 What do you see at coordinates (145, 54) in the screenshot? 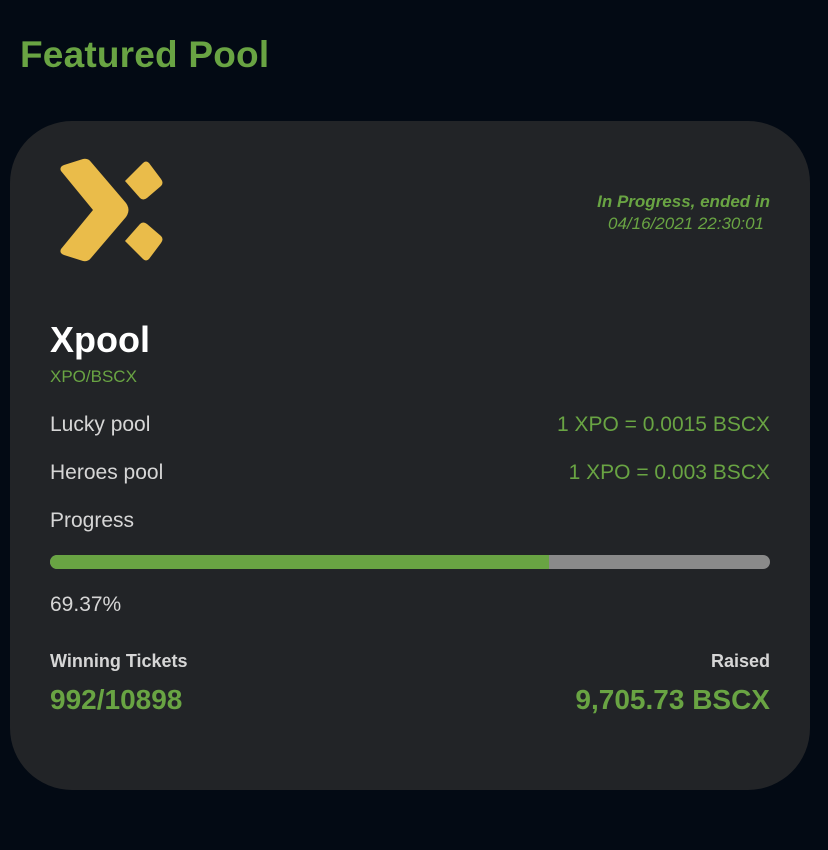
I see `page-title: Featured Pool` at bounding box center [145, 54].